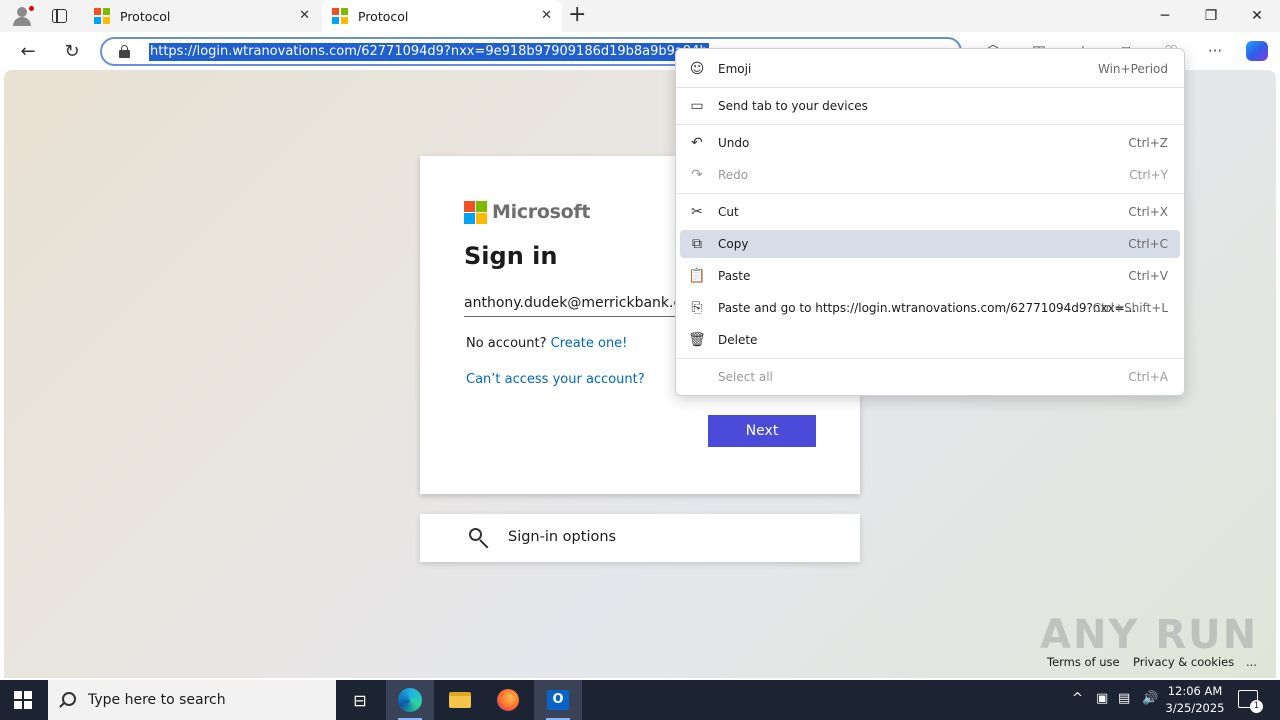 The image size is (1280, 720). What do you see at coordinates (640, 16) in the screenshot?
I see `tab-bar: Protocol ✕ Protocol ✕ + ─ ❐ ✕` at bounding box center [640, 16].